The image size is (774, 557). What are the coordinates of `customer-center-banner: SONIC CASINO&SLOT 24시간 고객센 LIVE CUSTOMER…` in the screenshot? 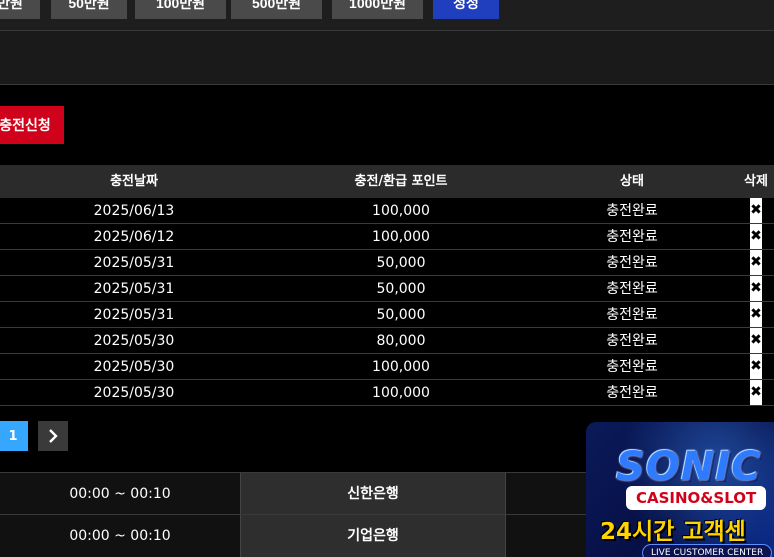 It's located at (680, 489).